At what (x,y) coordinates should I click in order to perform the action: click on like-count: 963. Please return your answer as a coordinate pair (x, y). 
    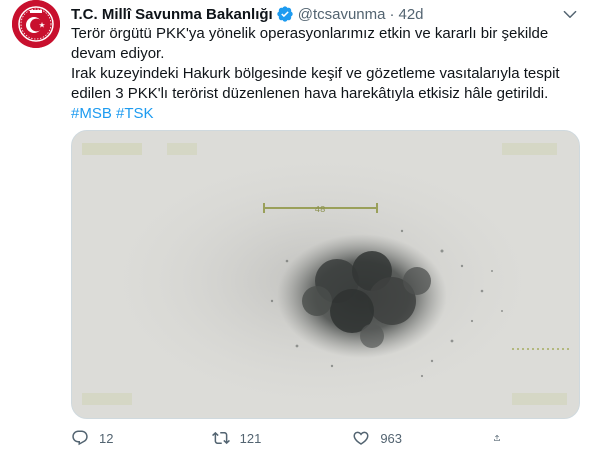
    Looking at the image, I should click on (391, 438).